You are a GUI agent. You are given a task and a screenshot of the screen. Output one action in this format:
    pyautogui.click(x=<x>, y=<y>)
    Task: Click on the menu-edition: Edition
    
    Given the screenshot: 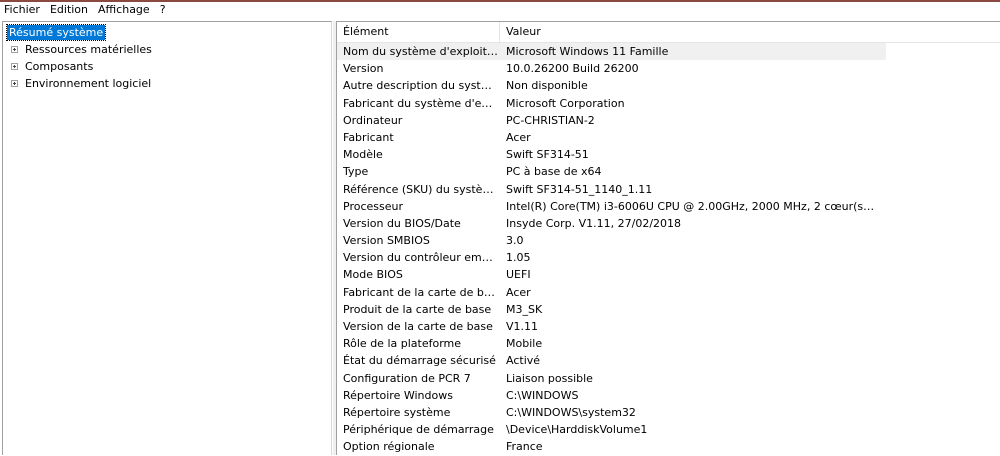 What is the action you would take?
    pyautogui.click(x=69, y=10)
    